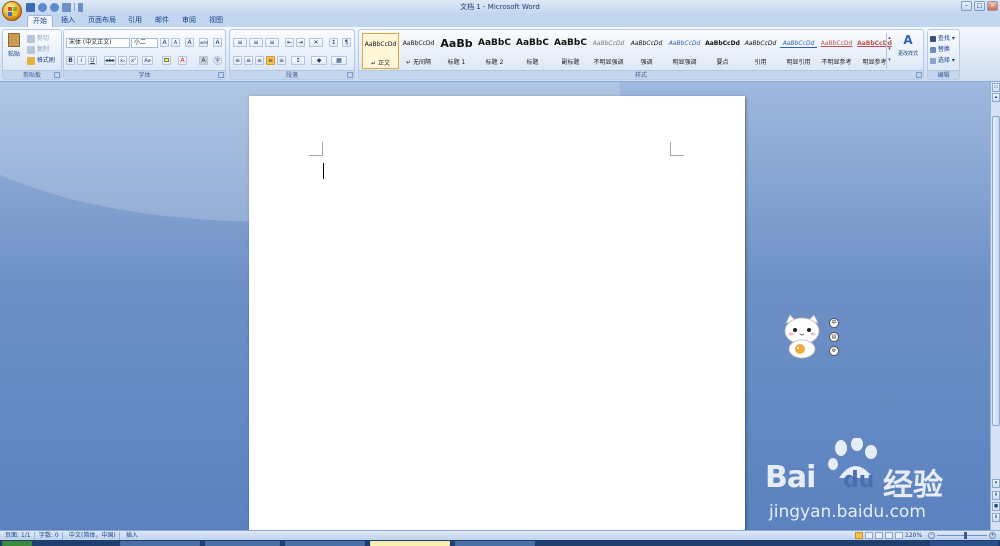 Image resolution: width=1000 pixels, height=546 pixels. What do you see at coordinates (70, 60) in the screenshot?
I see `bold-button: B` at bounding box center [70, 60].